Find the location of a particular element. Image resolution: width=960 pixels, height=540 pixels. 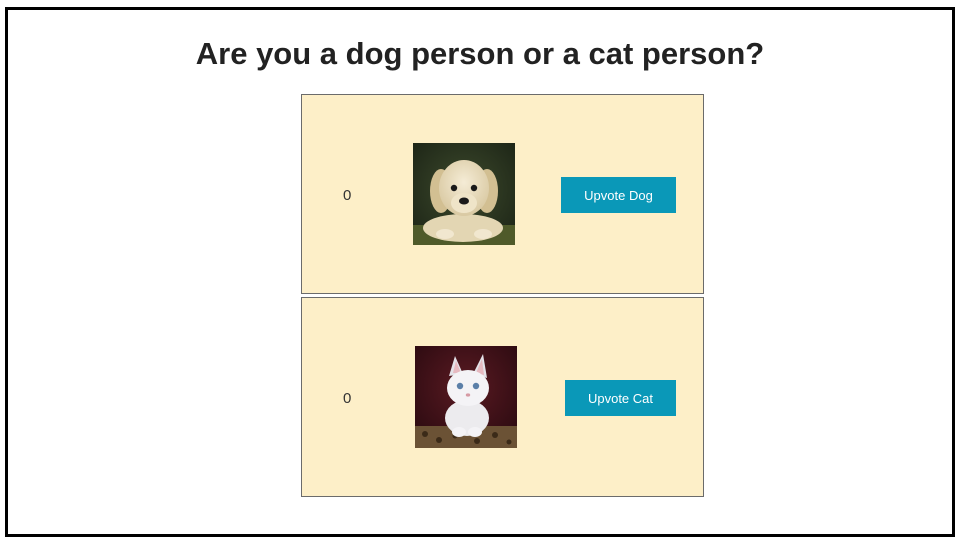

cat-photo-icon is located at coordinates (466, 397).